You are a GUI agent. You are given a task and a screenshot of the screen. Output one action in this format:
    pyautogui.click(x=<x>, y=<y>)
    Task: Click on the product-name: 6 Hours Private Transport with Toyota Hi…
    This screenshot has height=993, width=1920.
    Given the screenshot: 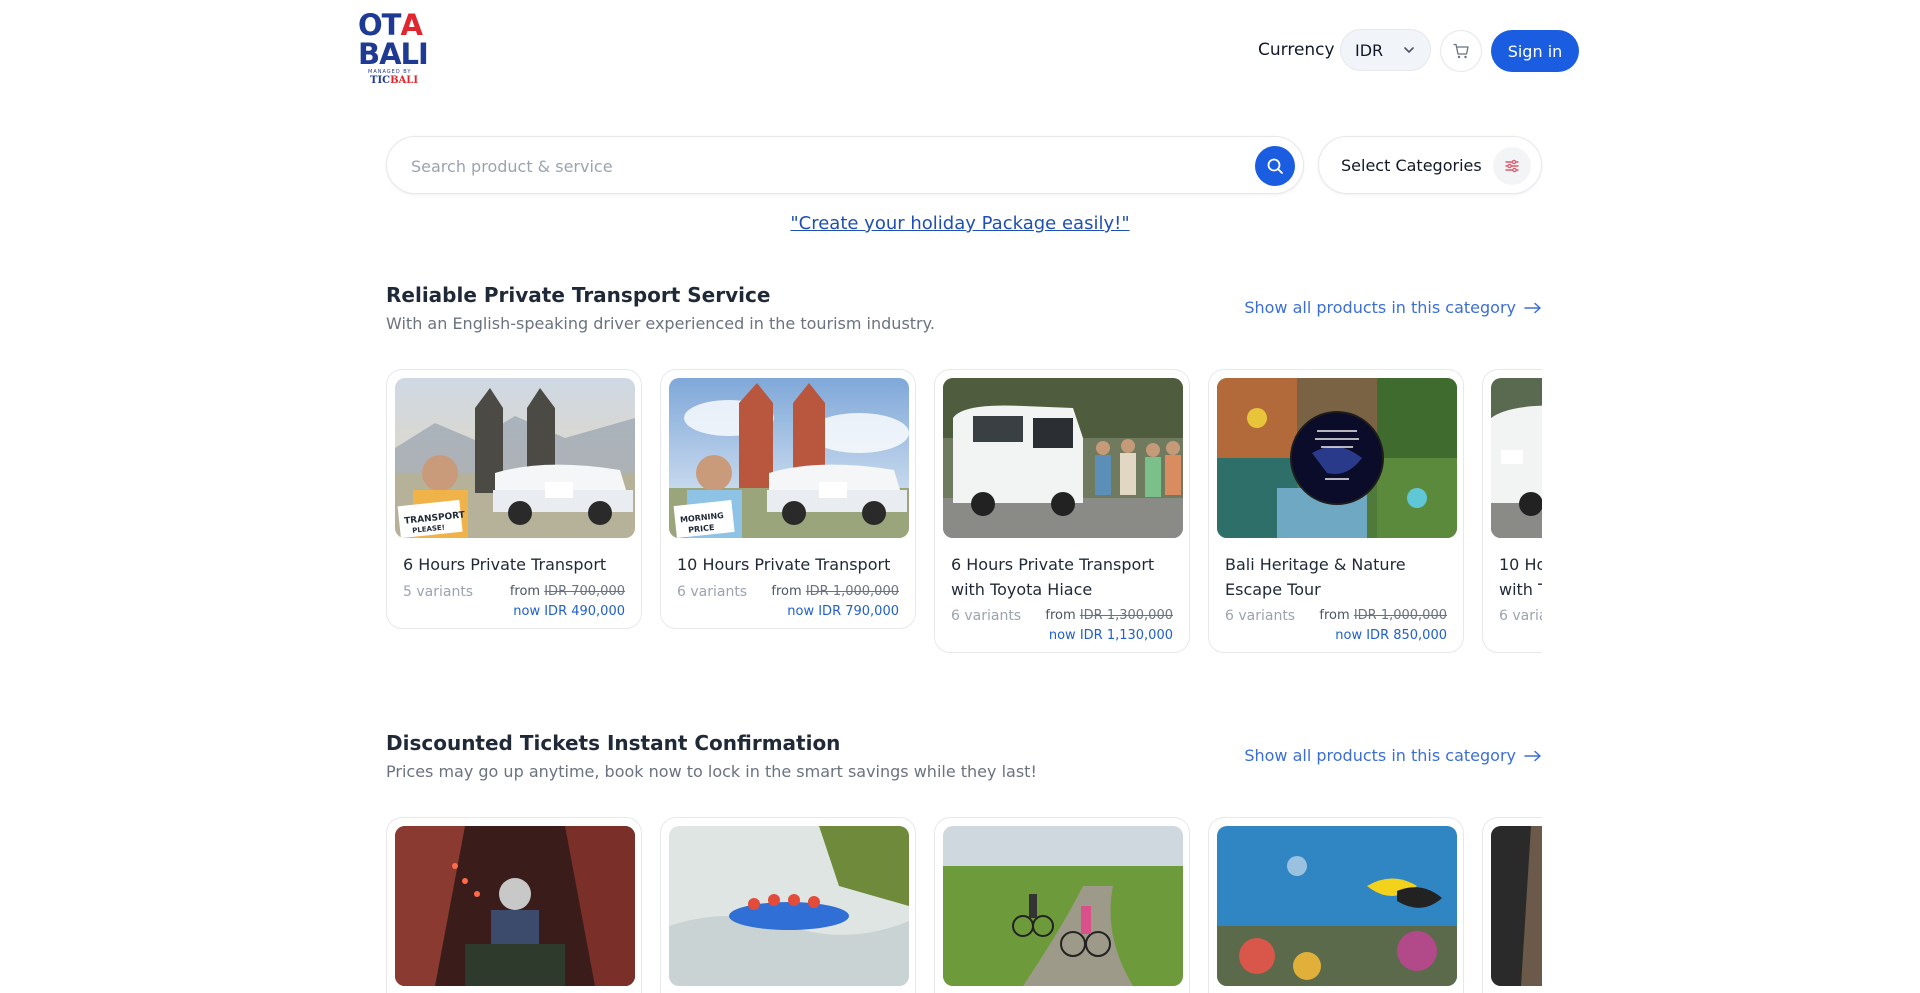 What is the action you would take?
    pyautogui.click(x=1053, y=577)
    